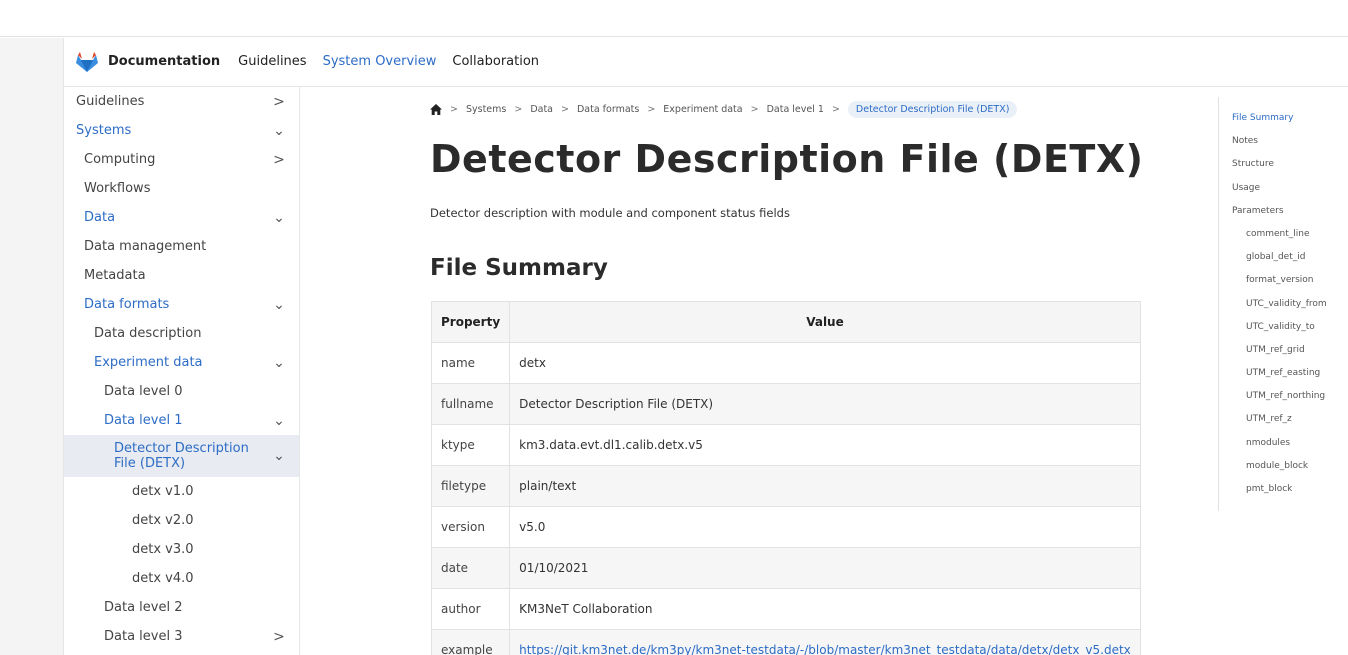  What do you see at coordinates (143, 420) in the screenshot?
I see `sidebar-item-label: Data level 1` at bounding box center [143, 420].